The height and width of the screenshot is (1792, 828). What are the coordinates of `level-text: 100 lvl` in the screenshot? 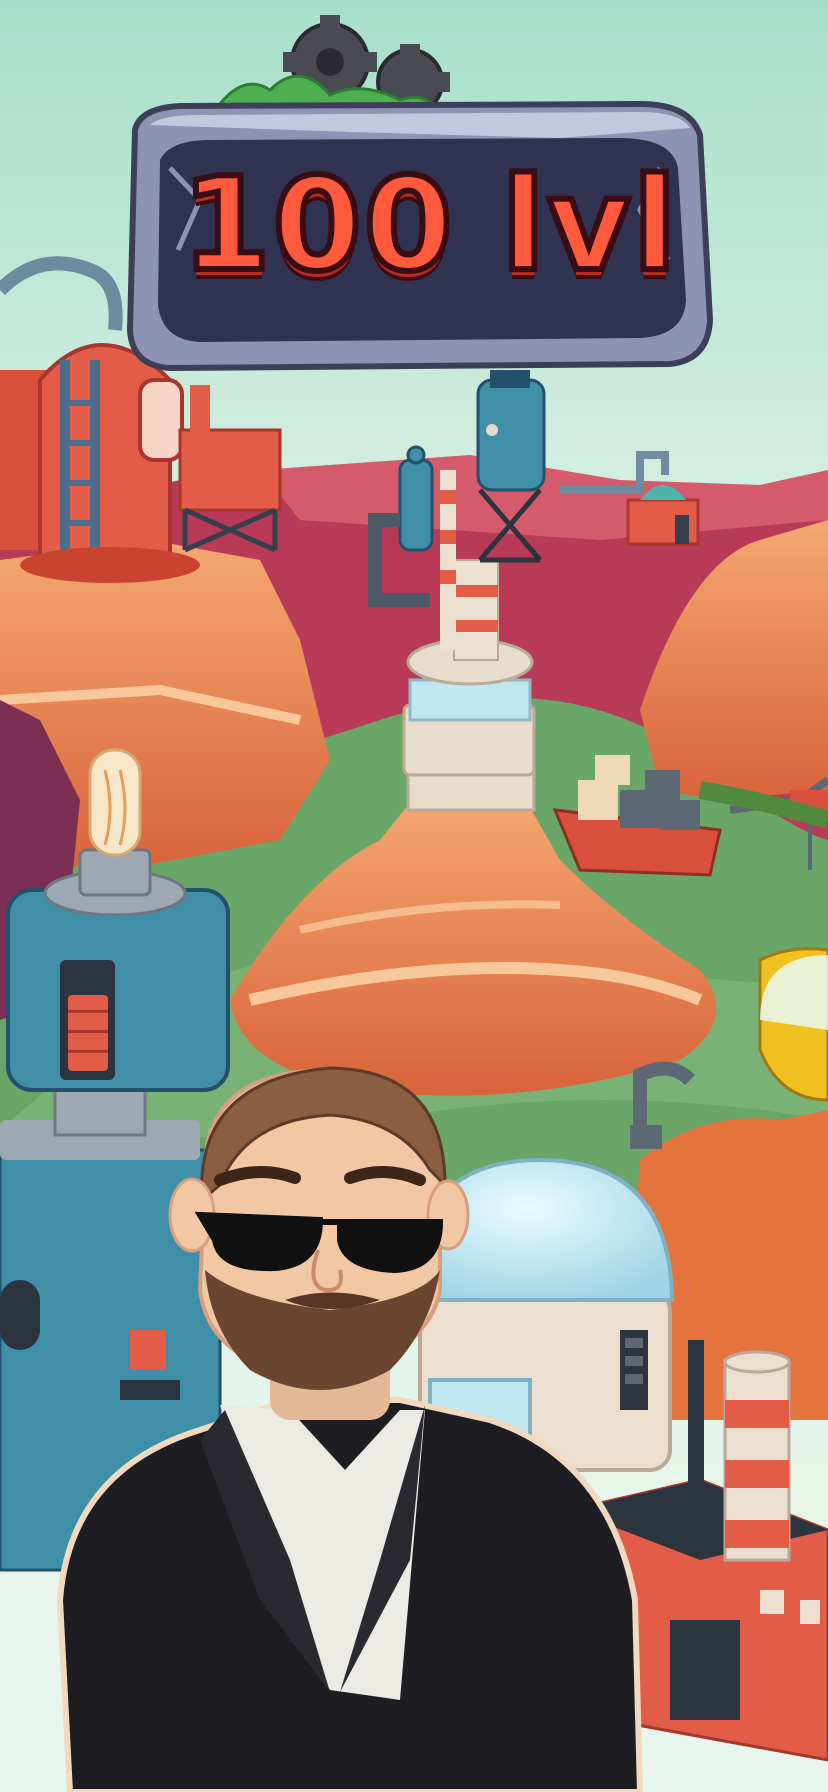 It's located at (429, 225).